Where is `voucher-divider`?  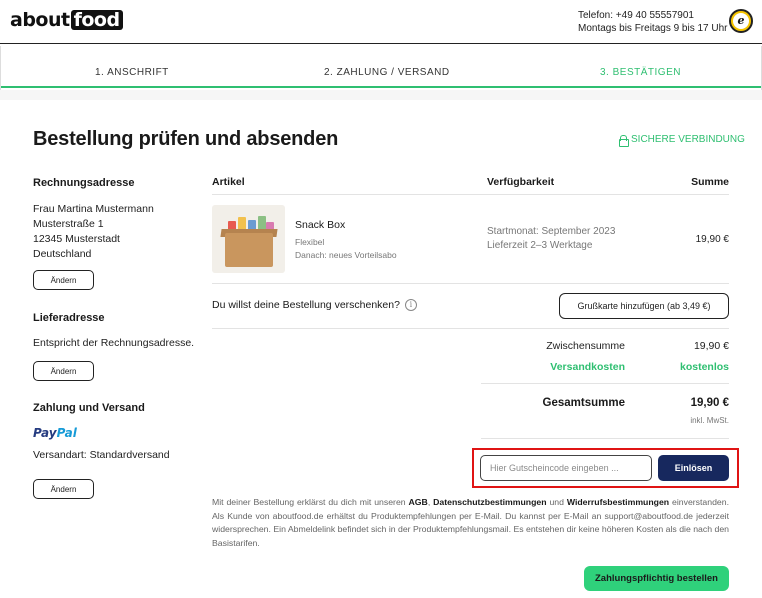
voucher-divider is located at coordinates (605, 438).